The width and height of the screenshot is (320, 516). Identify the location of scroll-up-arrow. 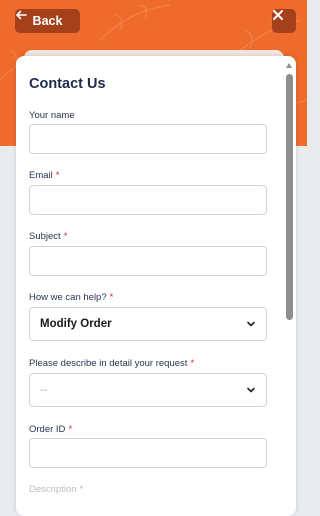
(289, 65).